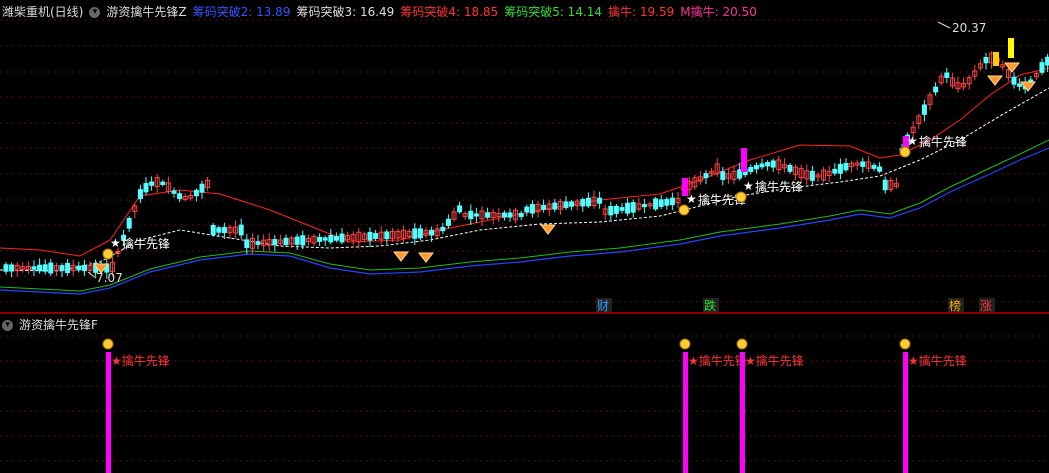 Image resolution: width=1049 pixels, height=473 pixels. Describe the element at coordinates (710, 305) in the screenshot. I see `event-tag-label: 跌` at that location.